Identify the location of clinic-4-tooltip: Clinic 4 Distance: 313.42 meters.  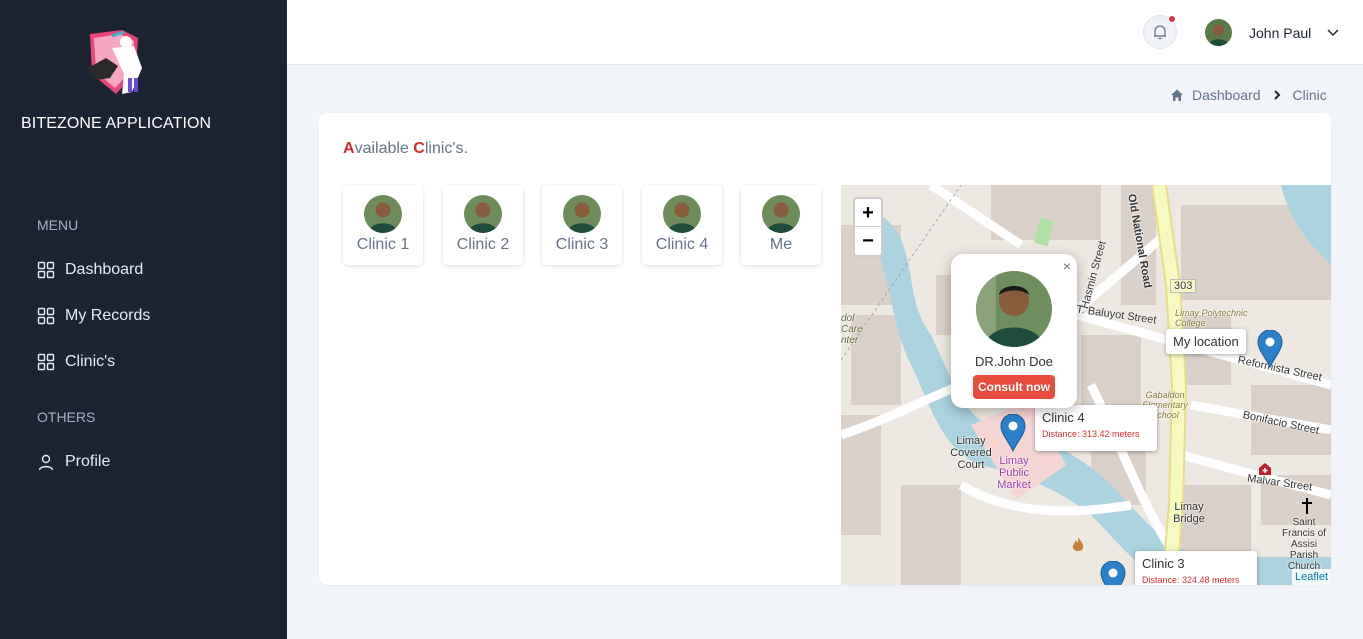
(1096, 428).